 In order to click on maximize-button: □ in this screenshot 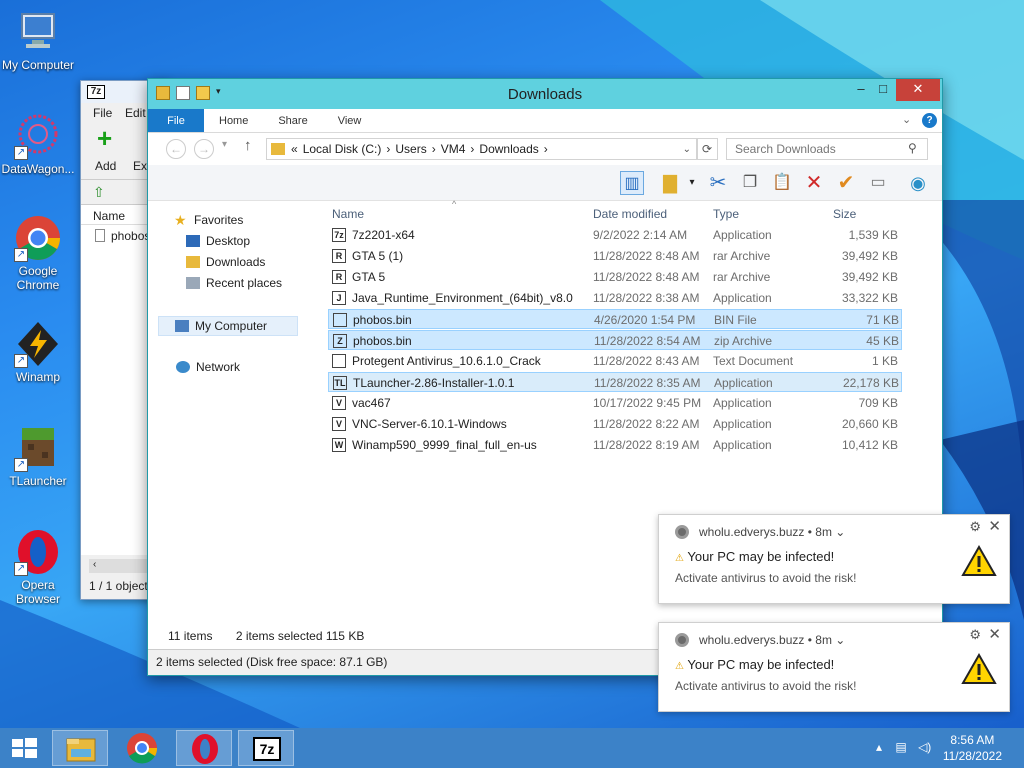, I will do `click(883, 90)`.